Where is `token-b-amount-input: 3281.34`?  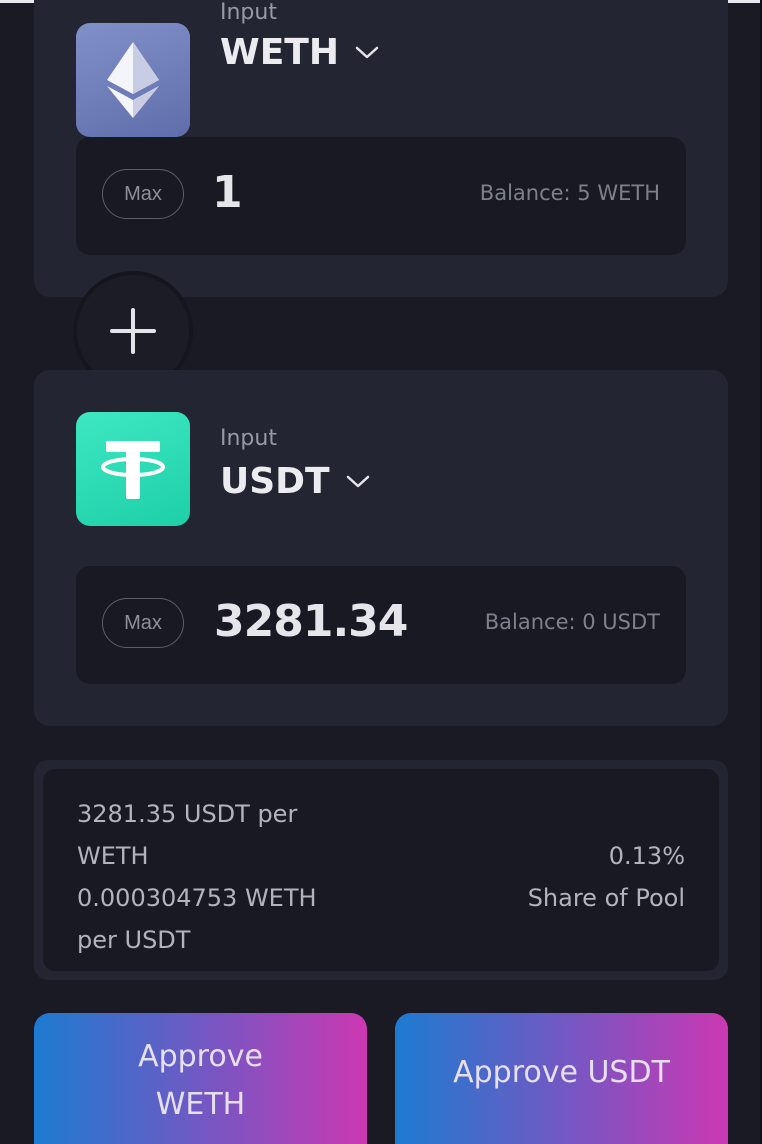 token-b-amount-input: 3281.34 is located at coordinates (311, 621).